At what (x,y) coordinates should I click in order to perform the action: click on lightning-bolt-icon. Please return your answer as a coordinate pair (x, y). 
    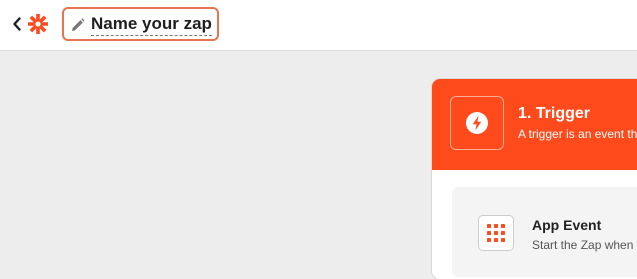
    Looking at the image, I should click on (477, 123).